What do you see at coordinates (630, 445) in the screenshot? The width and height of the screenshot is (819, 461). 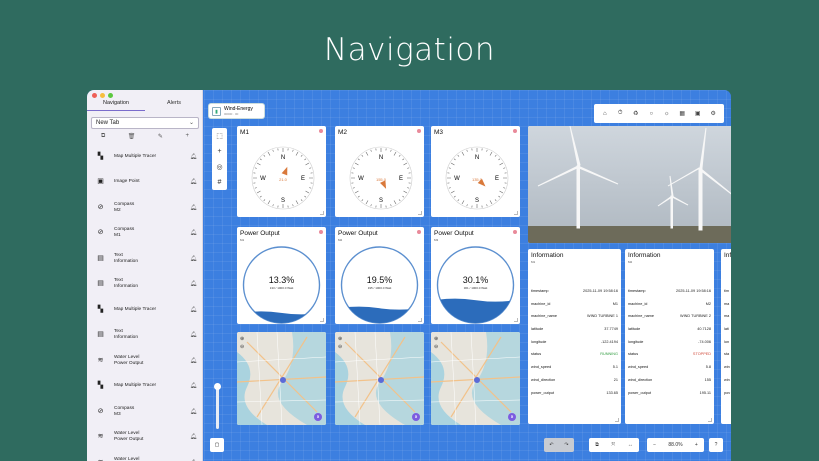 I see `width-icon: ↔` at bounding box center [630, 445].